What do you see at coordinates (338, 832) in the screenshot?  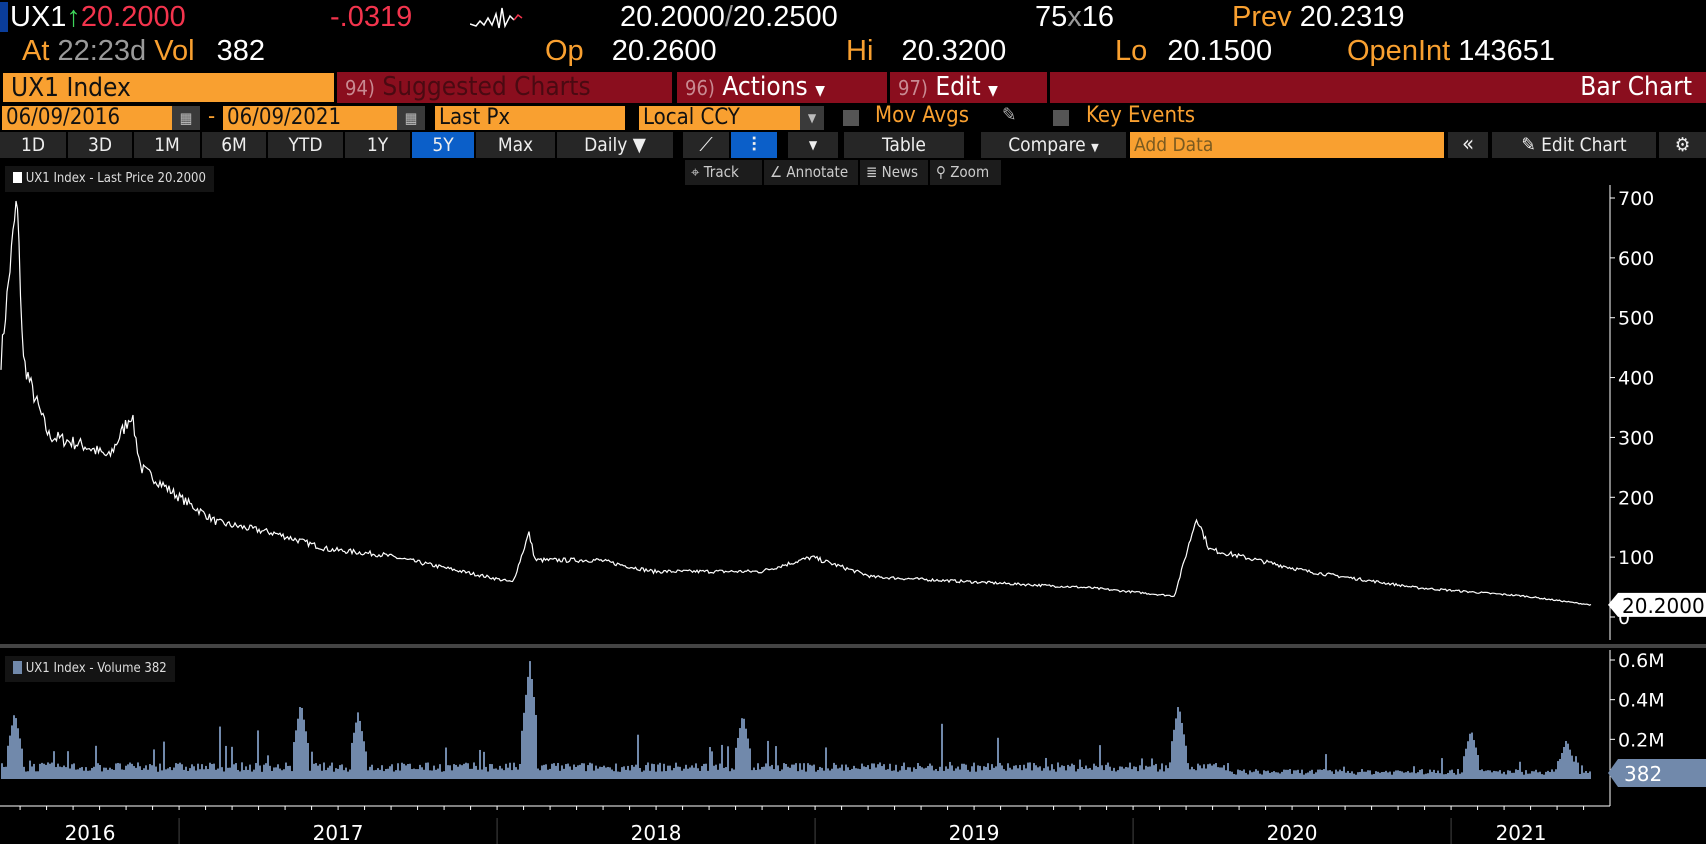 I see `year-label: 2017` at bounding box center [338, 832].